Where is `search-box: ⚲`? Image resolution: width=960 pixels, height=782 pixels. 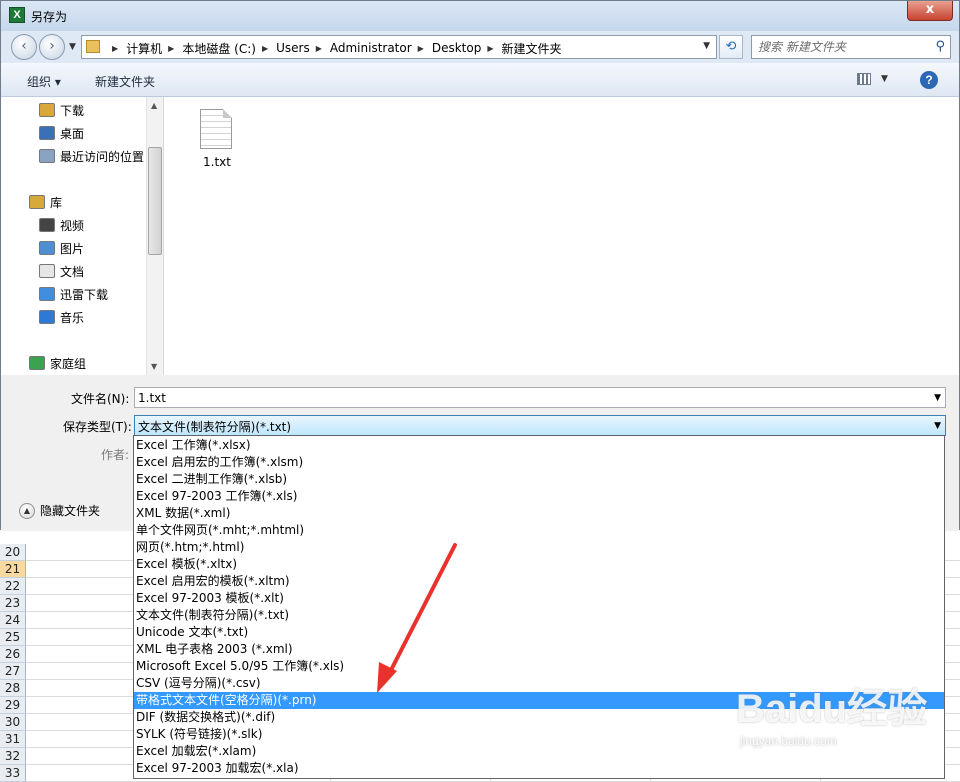 search-box: ⚲ is located at coordinates (851, 47).